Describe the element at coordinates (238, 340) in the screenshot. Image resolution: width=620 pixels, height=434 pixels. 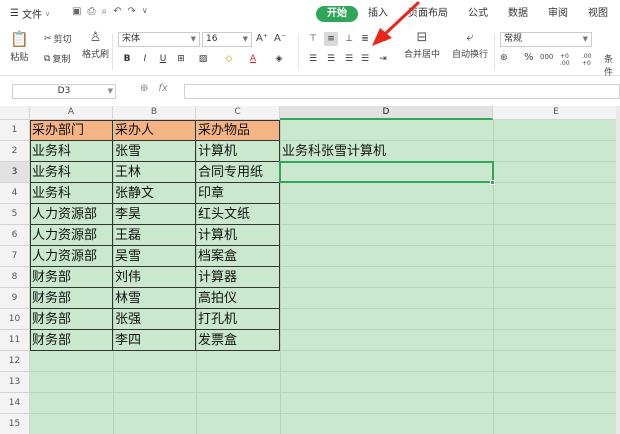
I see `cell-c11: 发票盒` at that location.